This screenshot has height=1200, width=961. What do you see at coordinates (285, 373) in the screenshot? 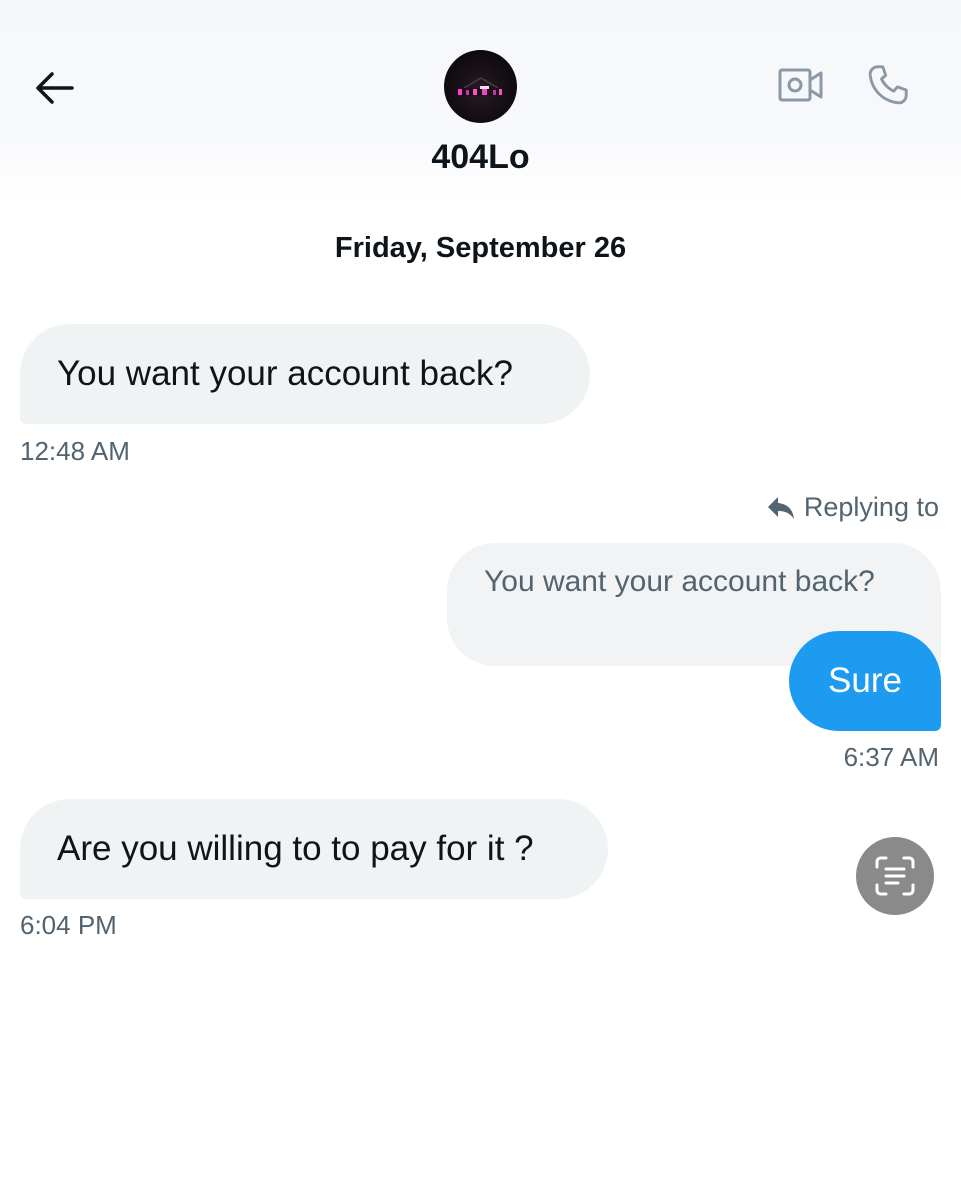
I see `message-text: You want your account back?` at bounding box center [285, 373].